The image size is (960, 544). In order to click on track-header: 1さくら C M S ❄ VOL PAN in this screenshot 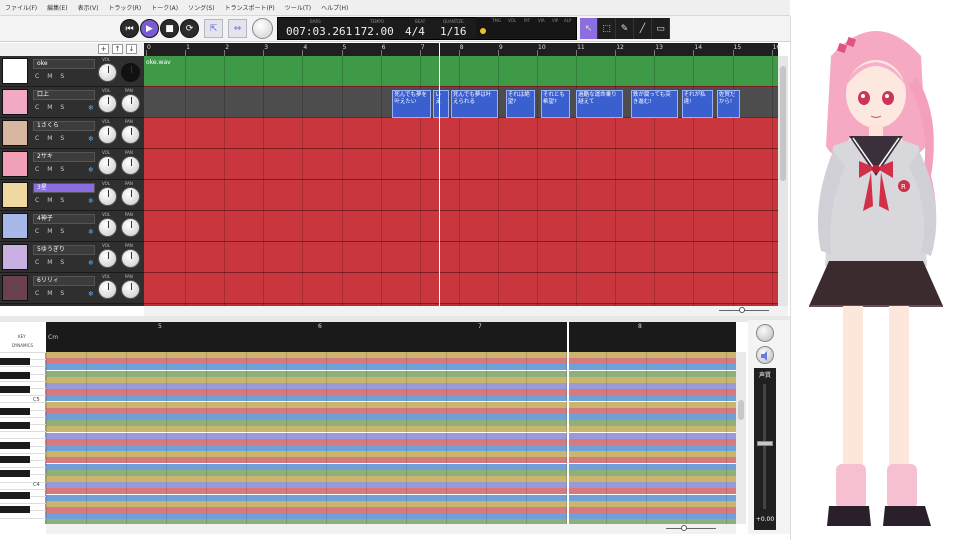, I will do `click(72, 133)`.